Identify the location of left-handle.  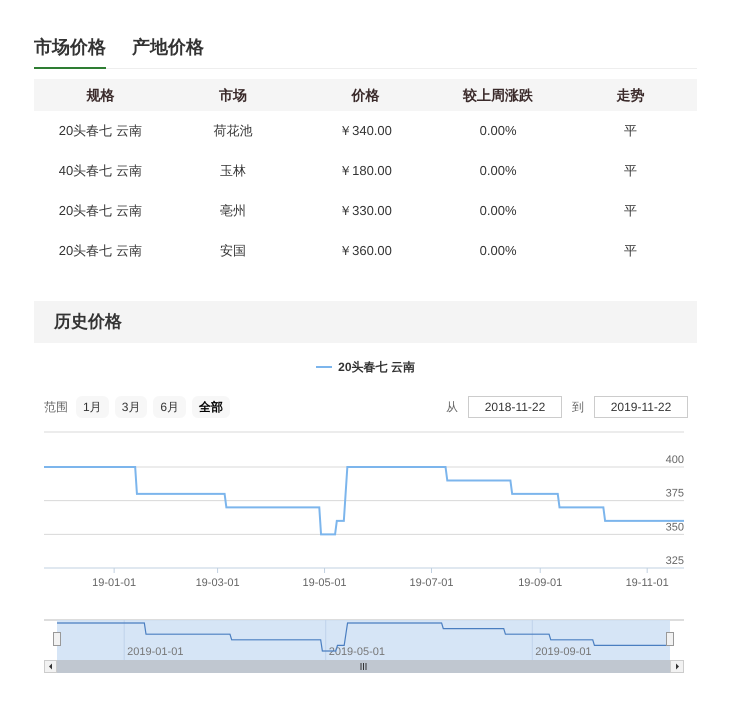
(57, 639).